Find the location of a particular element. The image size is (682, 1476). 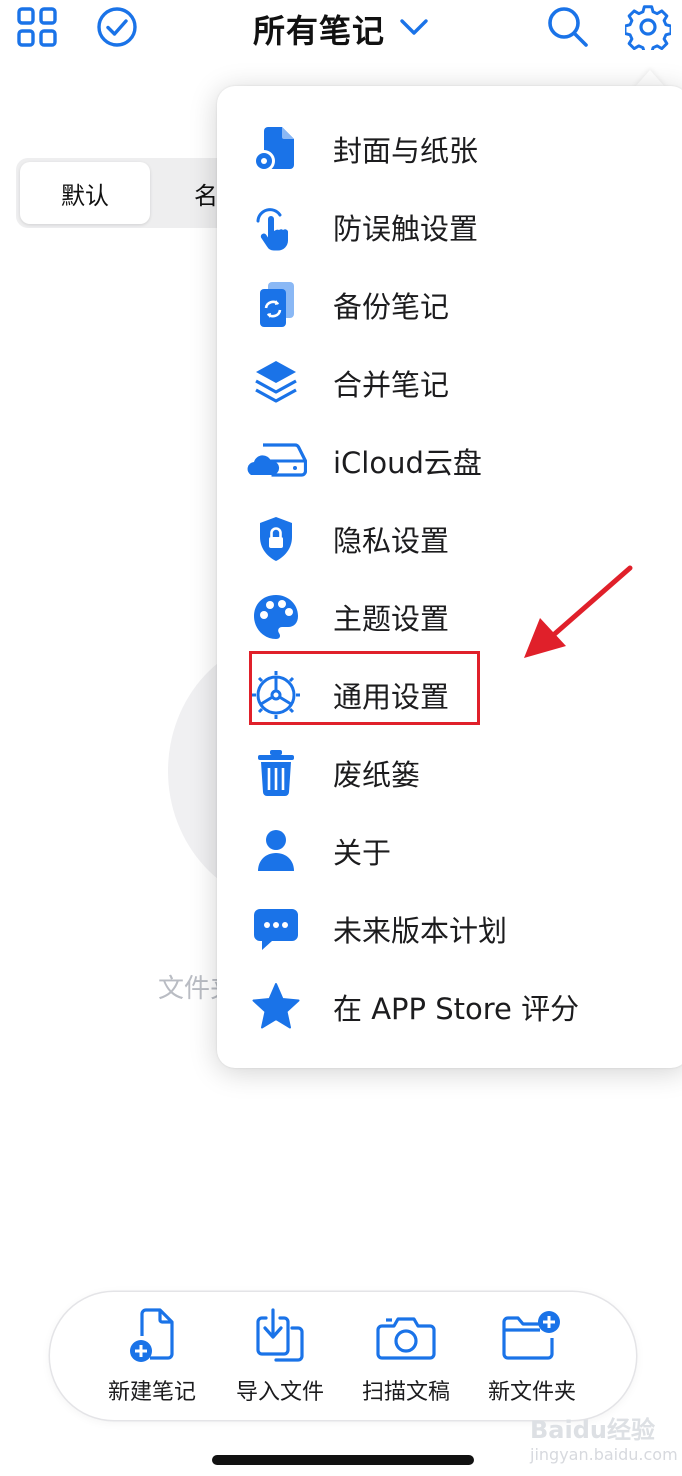

menu-item-label: iCloud云盘 is located at coordinates (407, 463).